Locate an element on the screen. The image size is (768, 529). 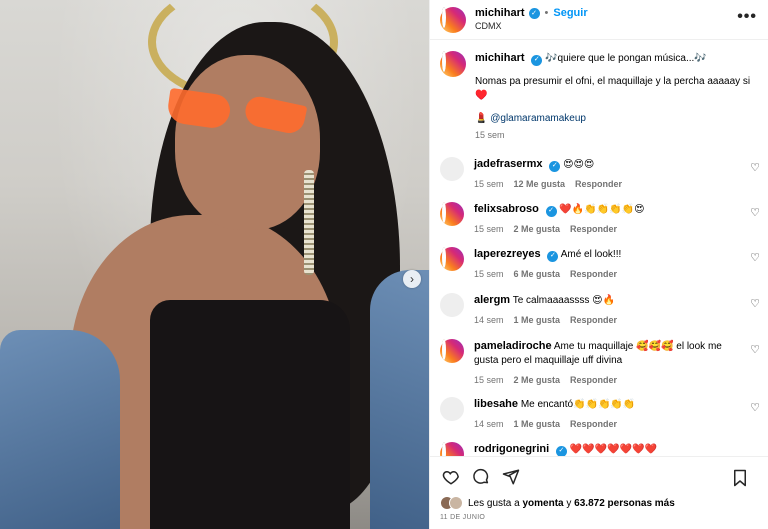
comment-likes: 6 Me gusta is located at coordinates (537, 274).